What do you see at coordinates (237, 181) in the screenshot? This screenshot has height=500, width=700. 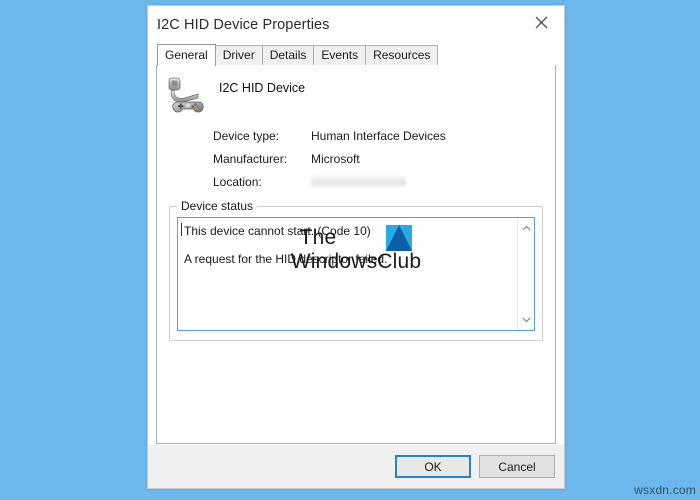 I see `location-label: Location:` at bounding box center [237, 181].